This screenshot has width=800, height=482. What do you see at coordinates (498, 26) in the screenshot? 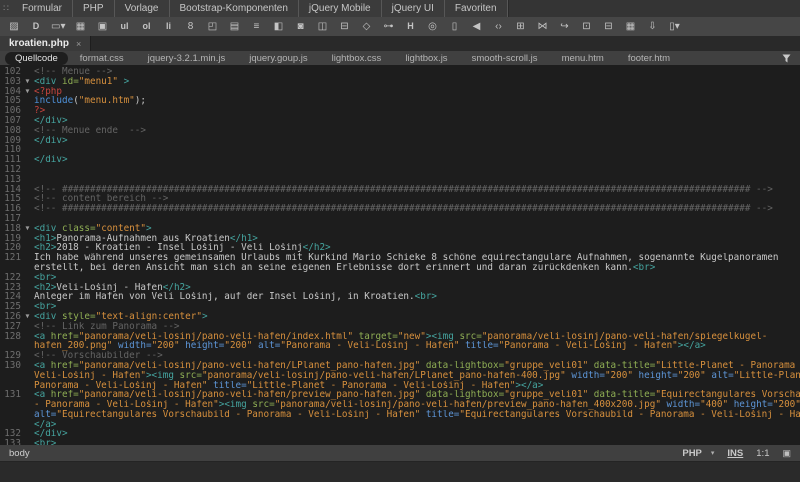
I see `code-page-icon: ‹›` at bounding box center [498, 26].